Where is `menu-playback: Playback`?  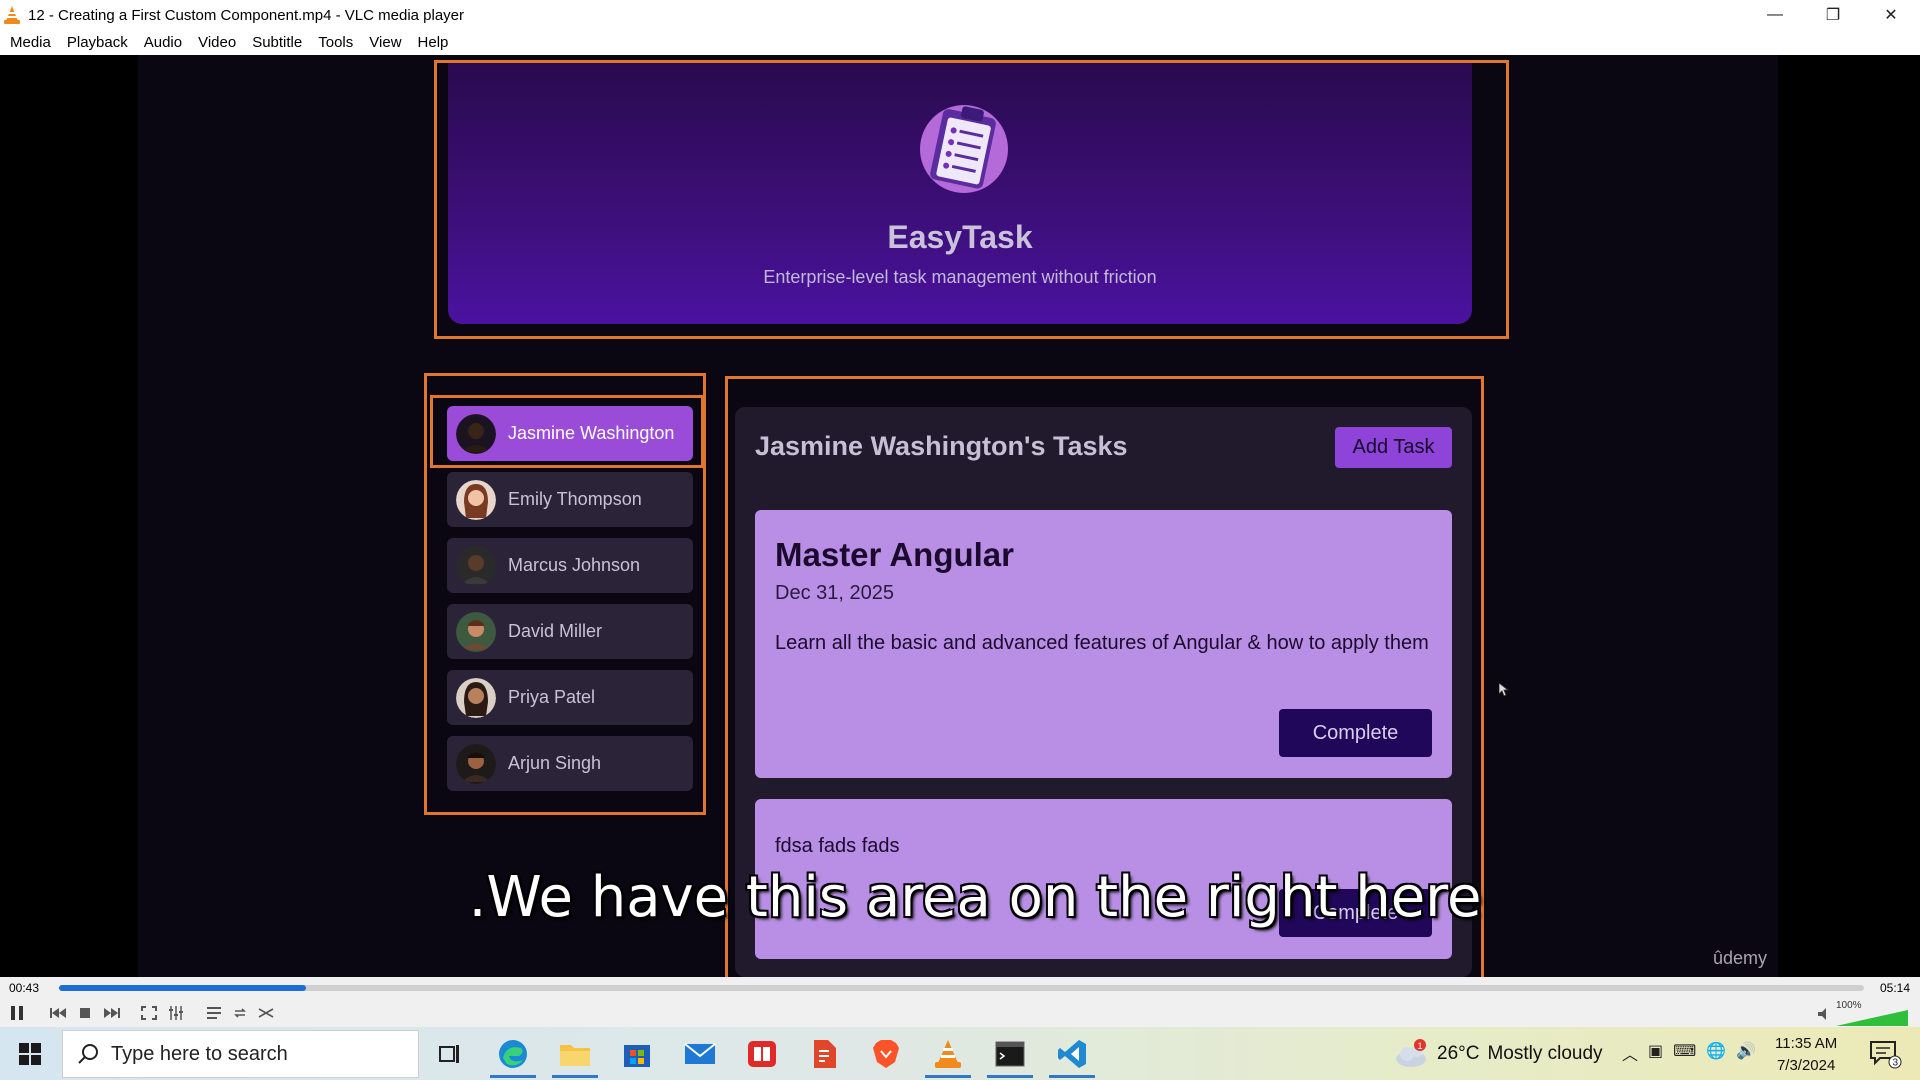 menu-playback: Playback is located at coordinates (97, 42).